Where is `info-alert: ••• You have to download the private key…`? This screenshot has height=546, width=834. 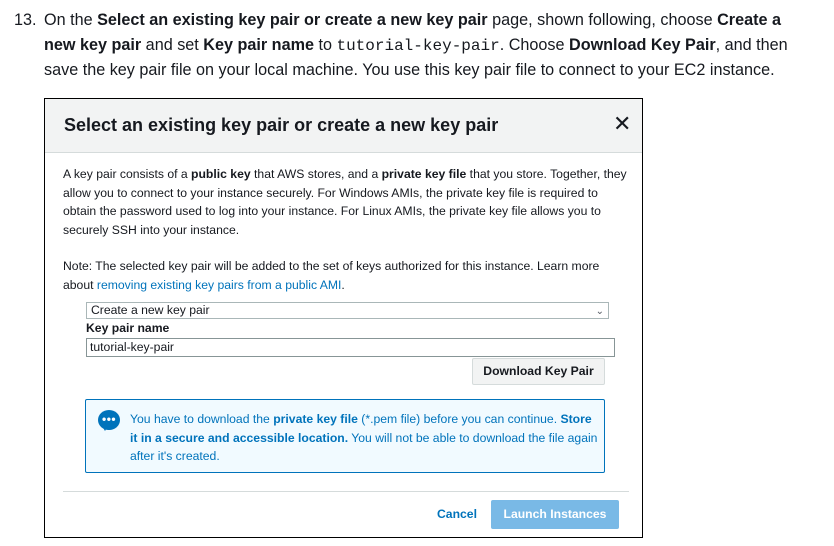
info-alert: ••• You have to download the private key… is located at coordinates (345, 436).